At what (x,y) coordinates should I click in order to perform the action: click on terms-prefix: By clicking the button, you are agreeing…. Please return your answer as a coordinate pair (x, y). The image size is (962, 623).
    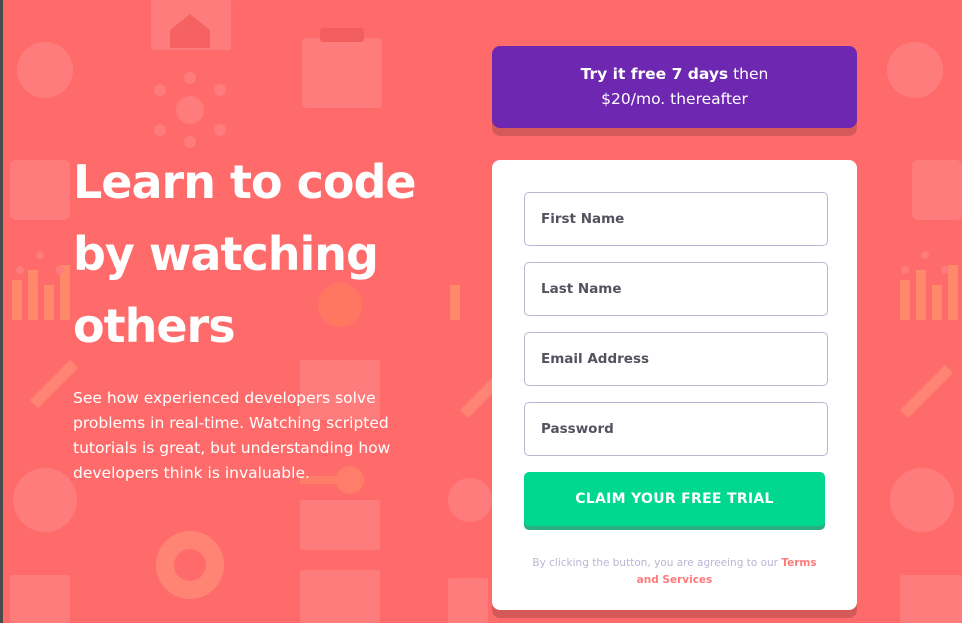
    Looking at the image, I should click on (657, 562).